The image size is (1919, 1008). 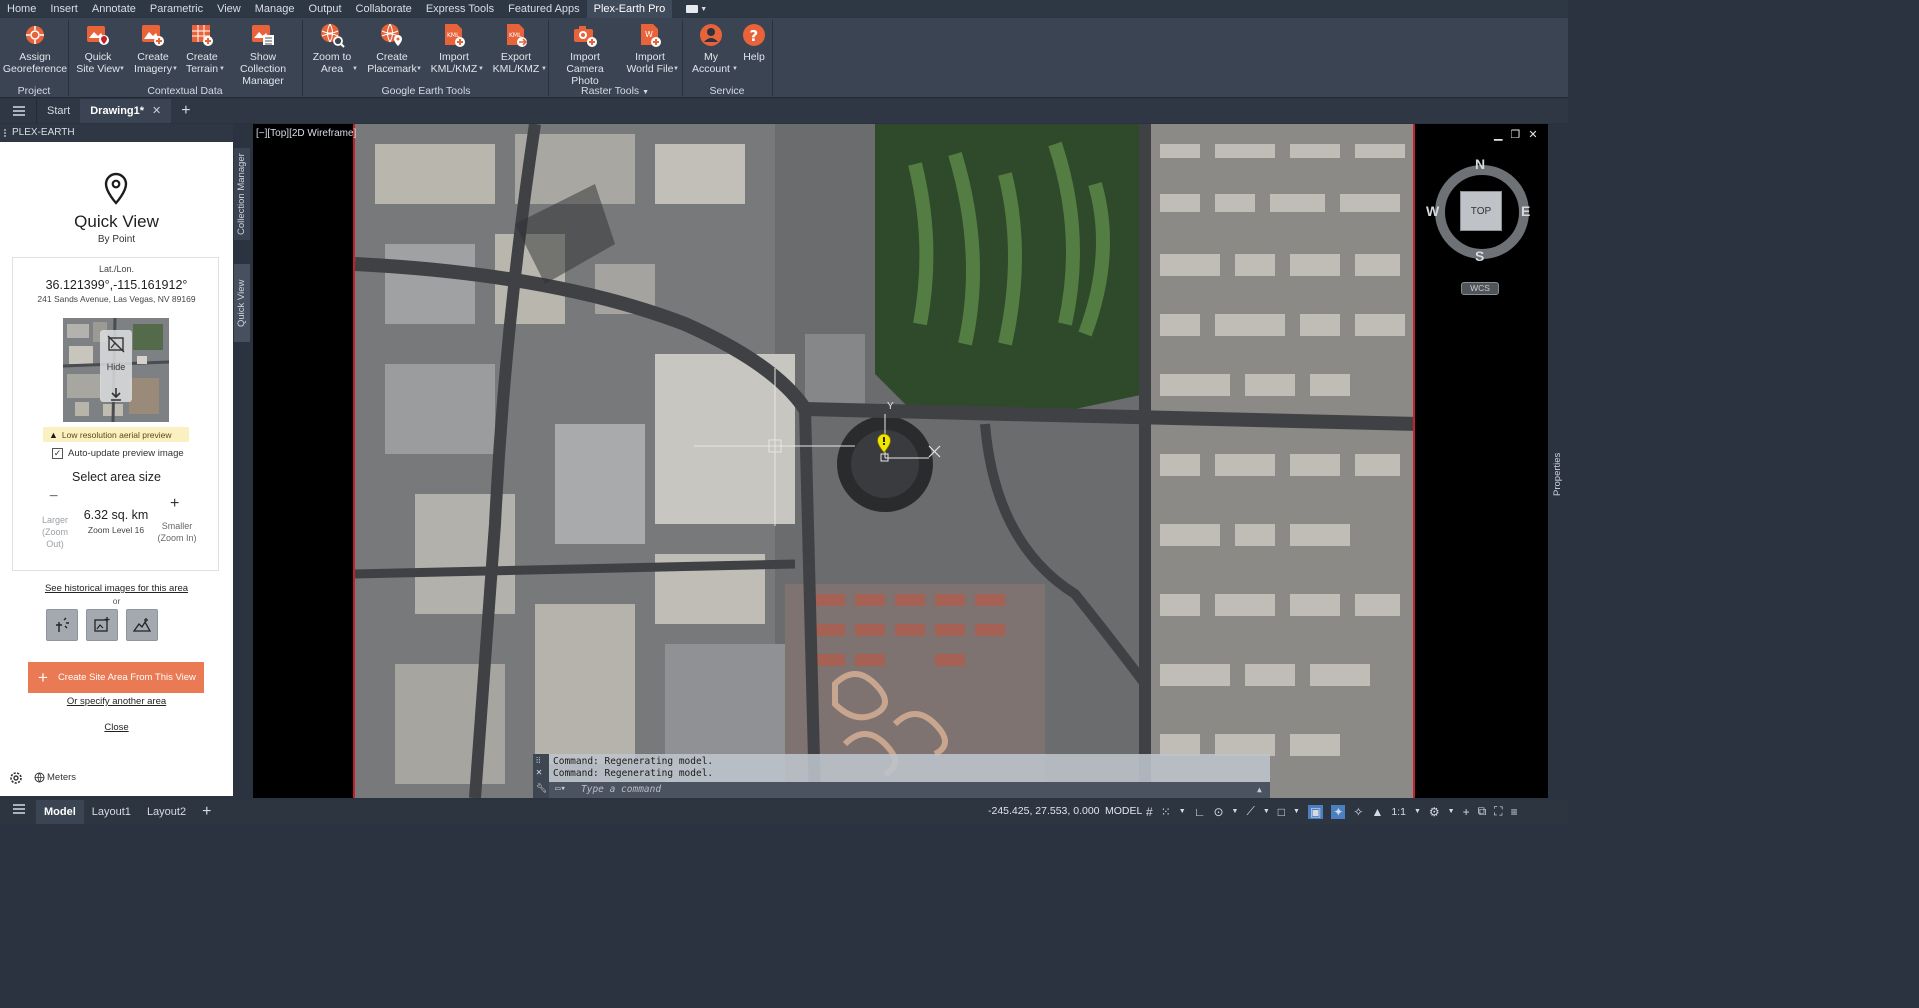 I want to click on tab-manage: Manage, so click(x=275, y=9).